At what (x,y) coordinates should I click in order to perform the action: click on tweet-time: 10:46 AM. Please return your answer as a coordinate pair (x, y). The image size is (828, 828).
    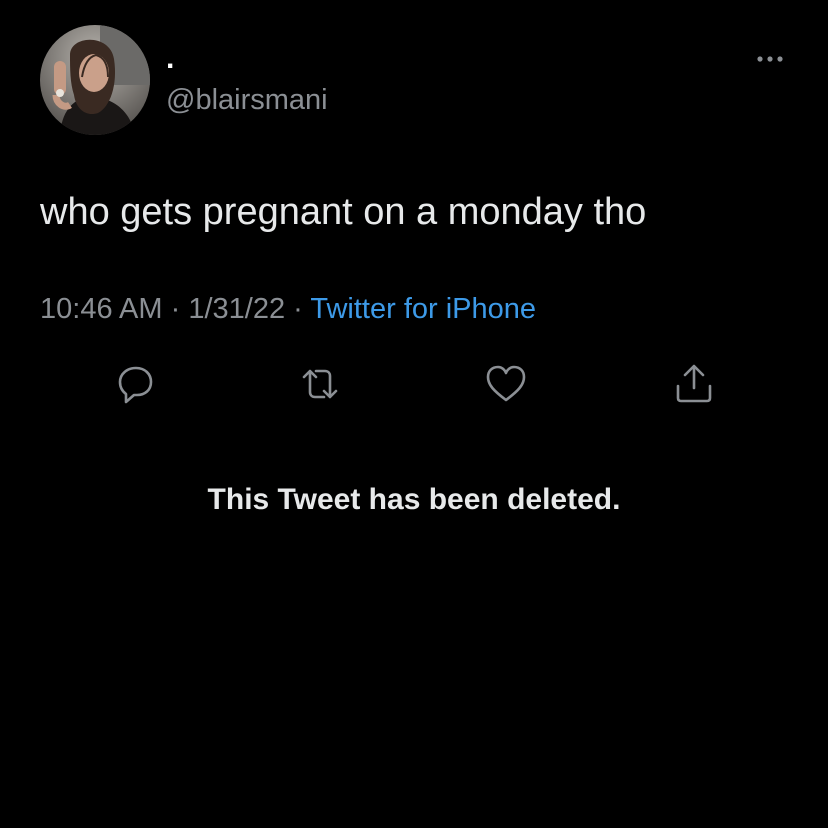
    Looking at the image, I should click on (101, 309).